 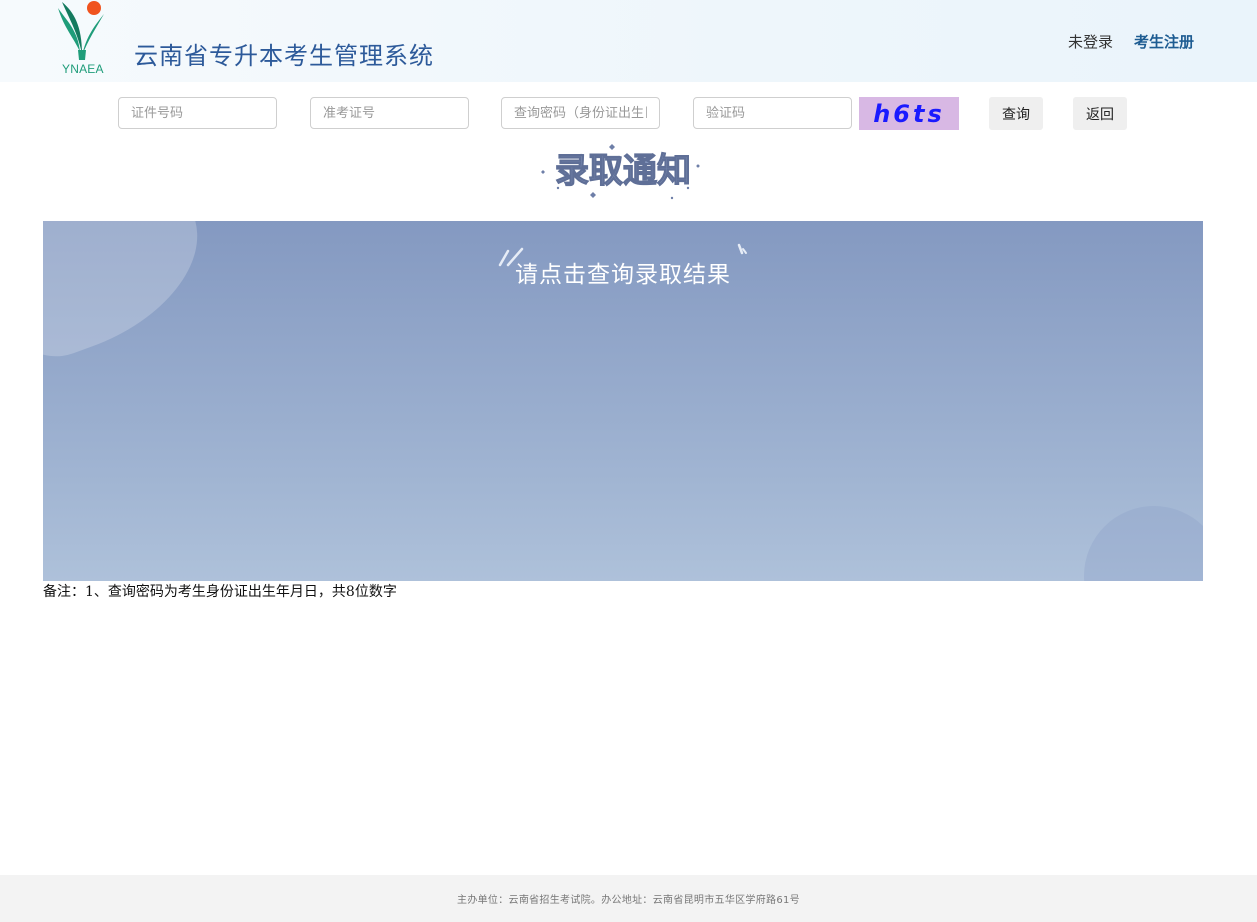 I want to click on back-button: 返回, so click(x=1100, y=113).